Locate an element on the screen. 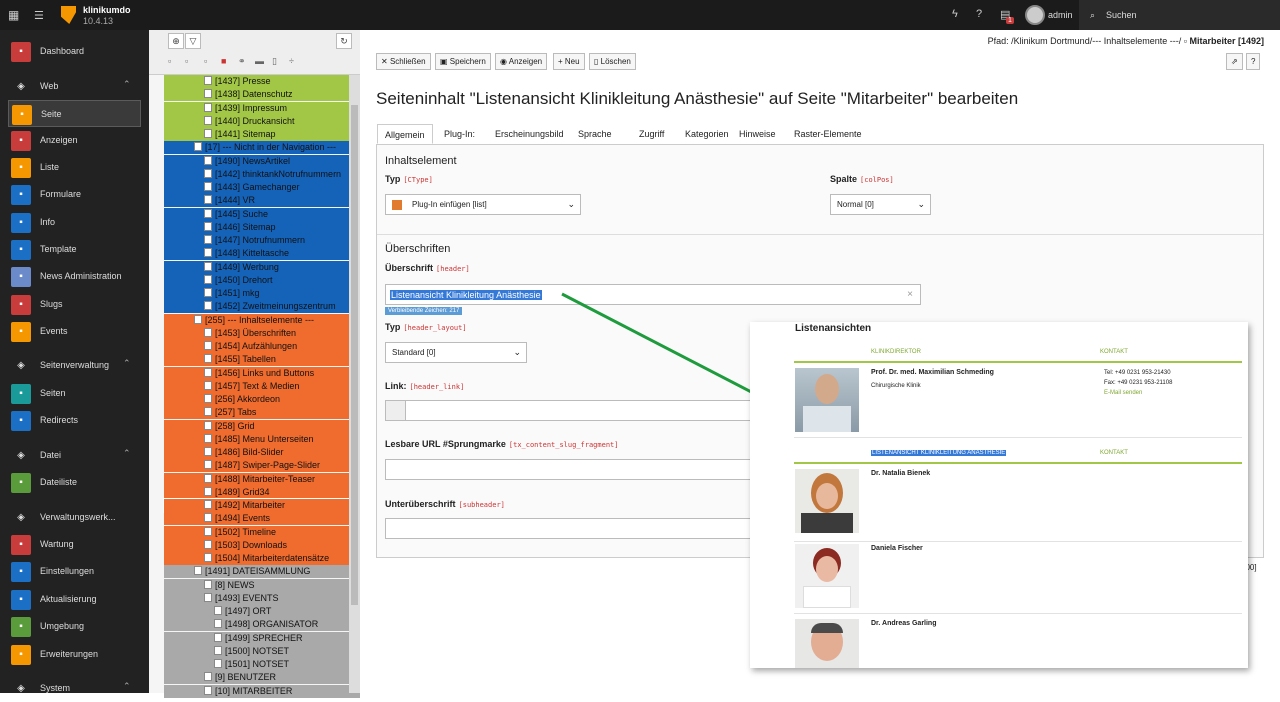 The width and height of the screenshot is (1280, 702). page-type-folder-icon: ▬ is located at coordinates (259, 61).